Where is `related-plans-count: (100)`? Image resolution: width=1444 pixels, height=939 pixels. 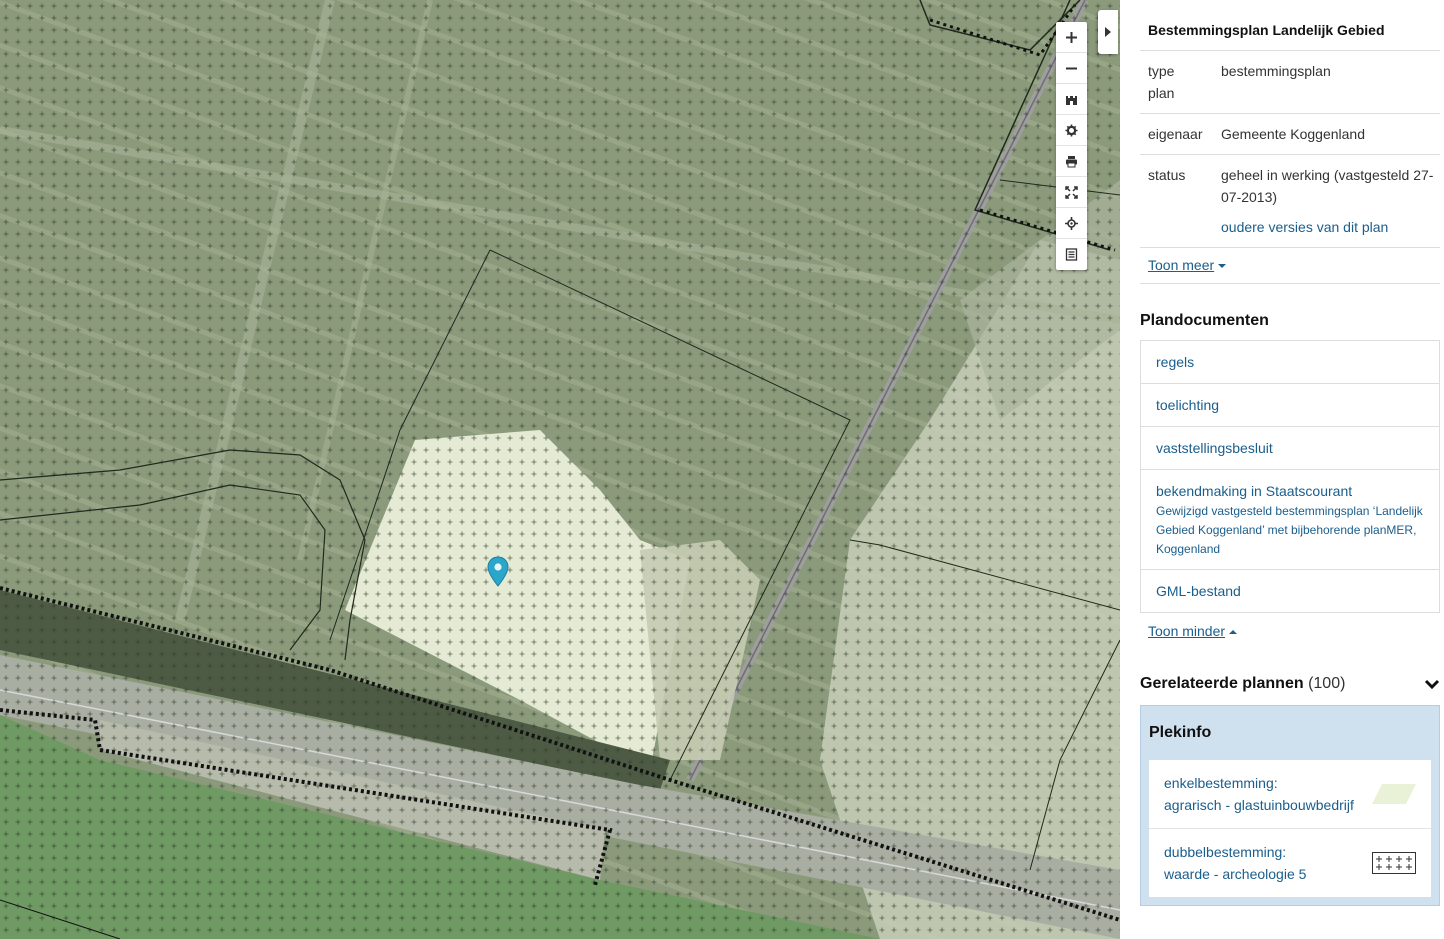 related-plans-count: (100) is located at coordinates (1327, 683).